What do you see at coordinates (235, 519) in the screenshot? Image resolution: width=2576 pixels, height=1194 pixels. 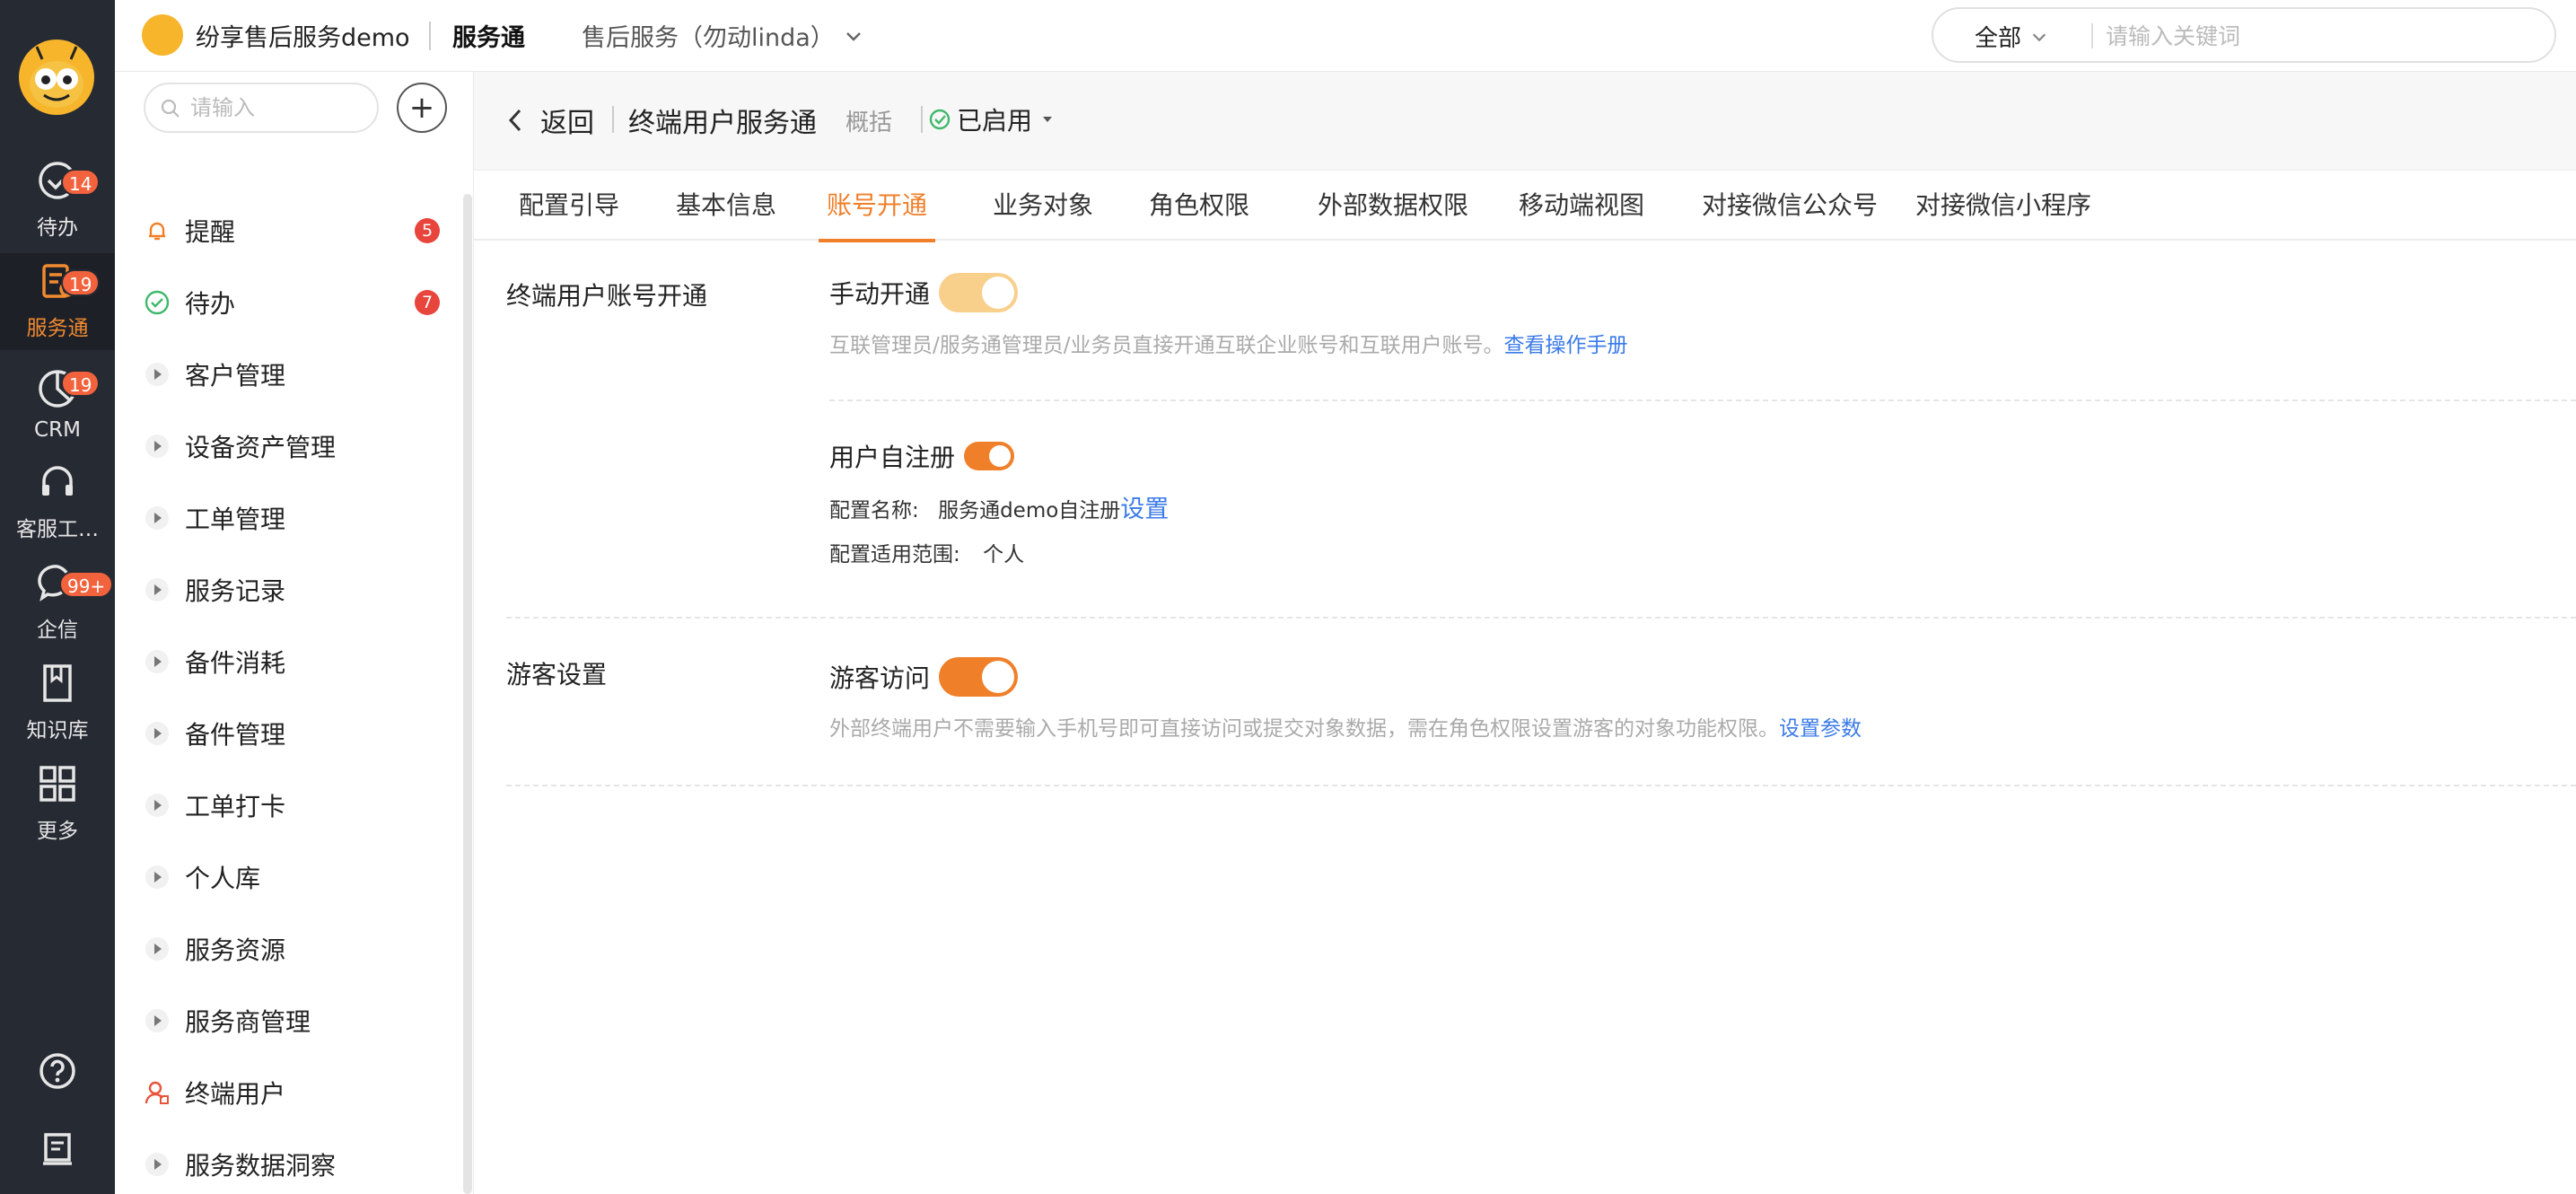 I see `nav-item-label: 工单管理` at bounding box center [235, 519].